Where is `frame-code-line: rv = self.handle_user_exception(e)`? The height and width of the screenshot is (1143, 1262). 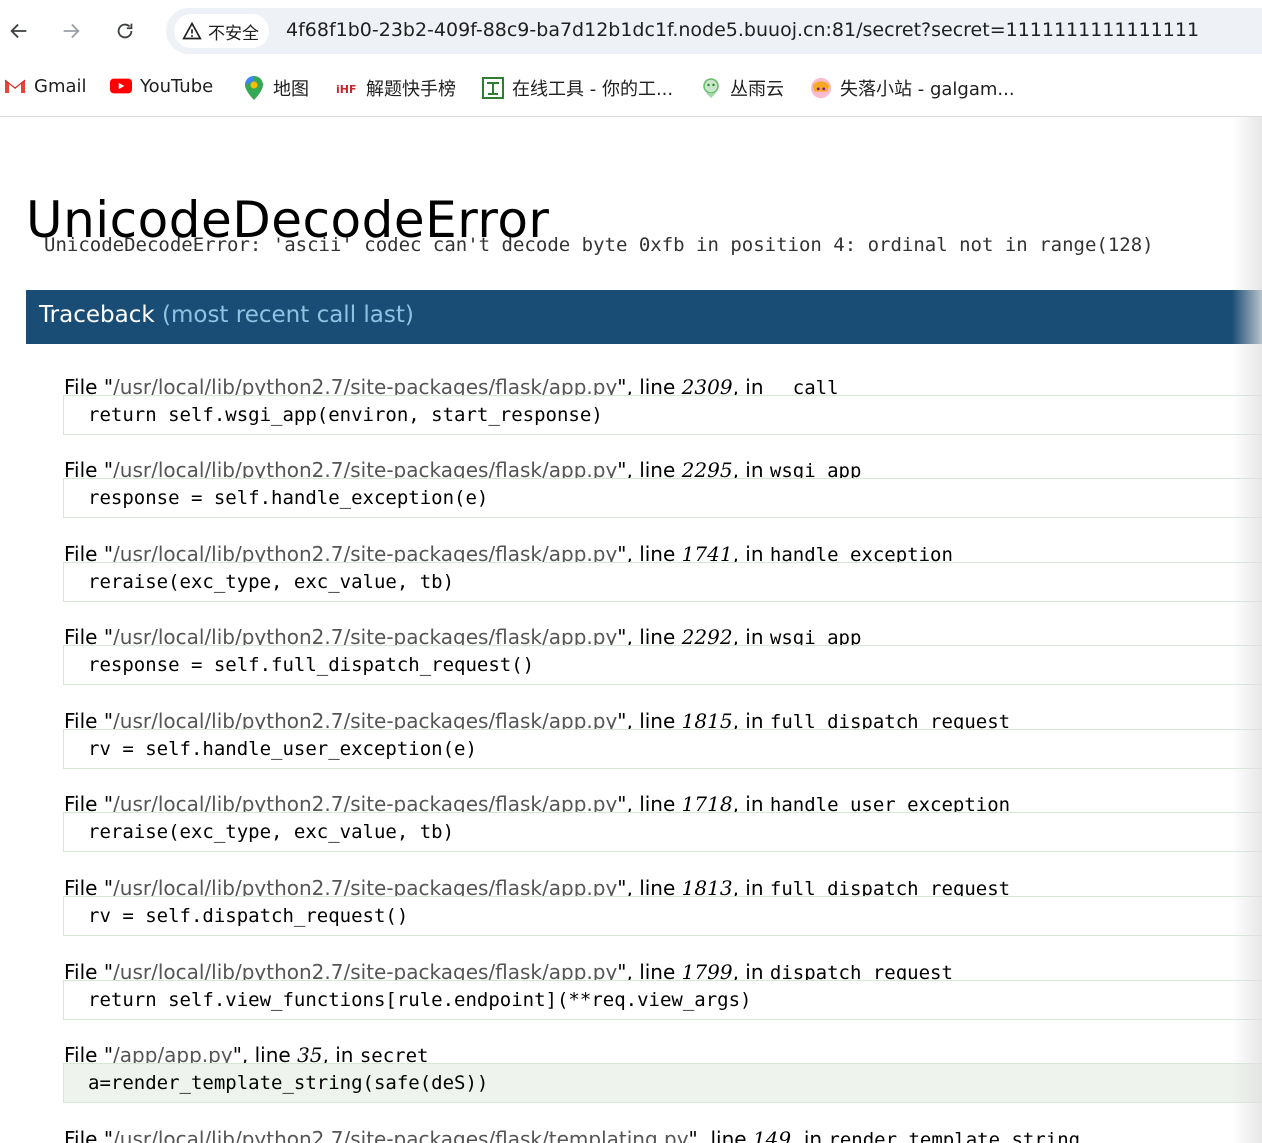
frame-code-line: rv = self.handle_user_exception(e) is located at coordinates (662, 749).